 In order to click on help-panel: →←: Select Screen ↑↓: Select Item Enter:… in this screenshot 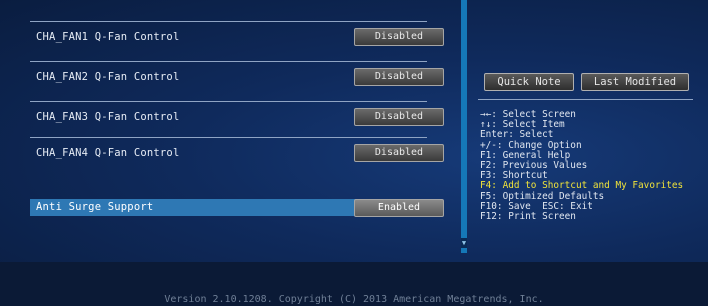, I will do `click(581, 166)`.